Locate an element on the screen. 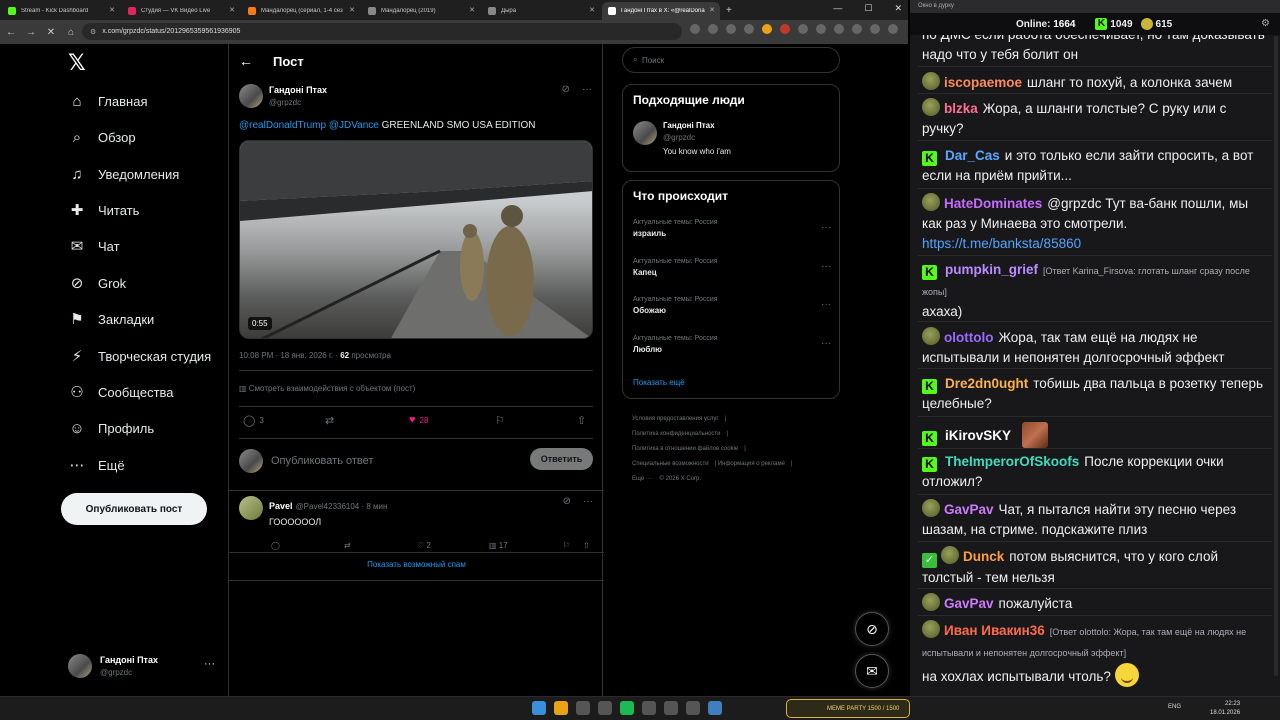 The width and height of the screenshot is (1280, 720). discord-icon is located at coordinates (671, 708).